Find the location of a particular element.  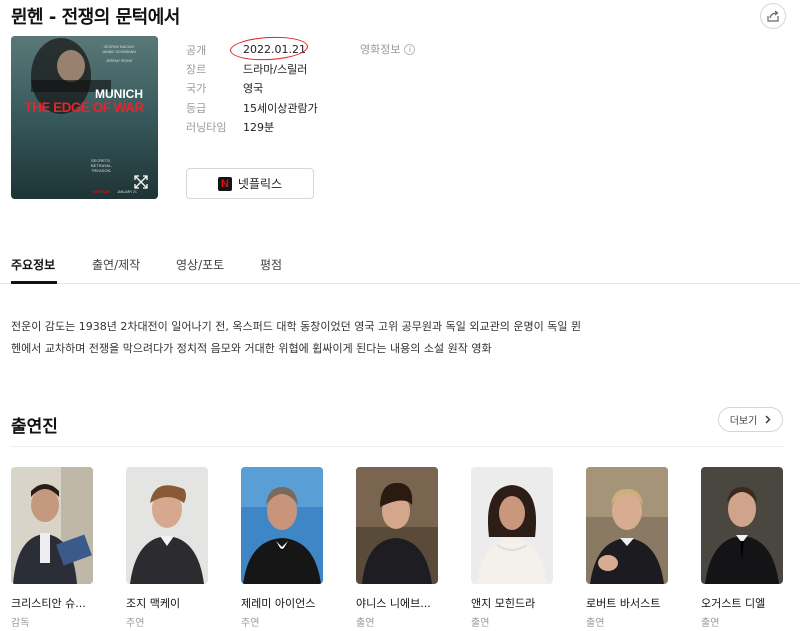

chevron-right-icon is located at coordinates (768, 419).